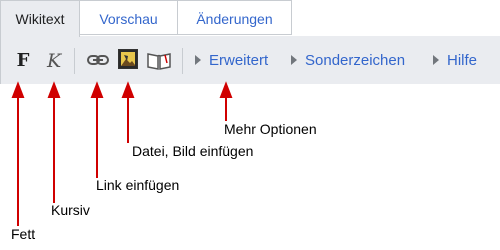 Image resolution: width=500 pixels, height=250 pixels. Describe the element at coordinates (138, 185) in the screenshot. I see `annotation-link: Link einfügen` at that location.